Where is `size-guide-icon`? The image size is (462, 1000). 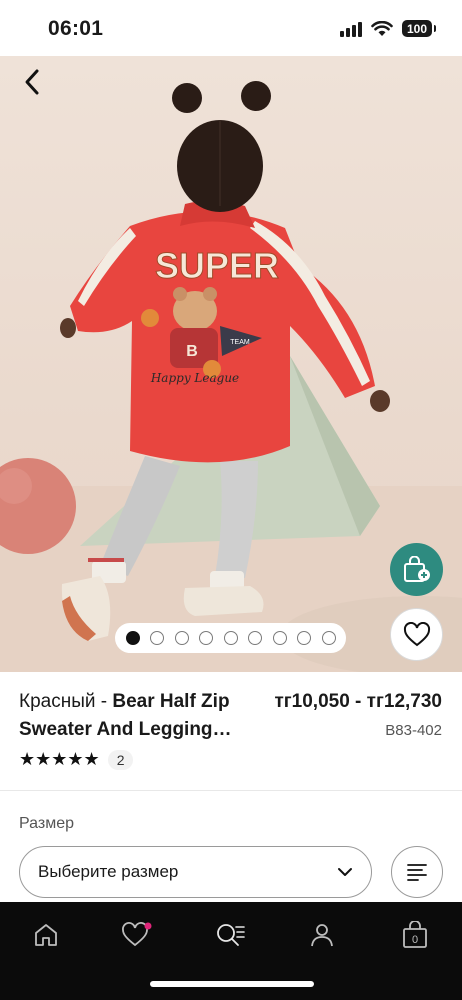 size-guide-icon is located at coordinates (417, 872).